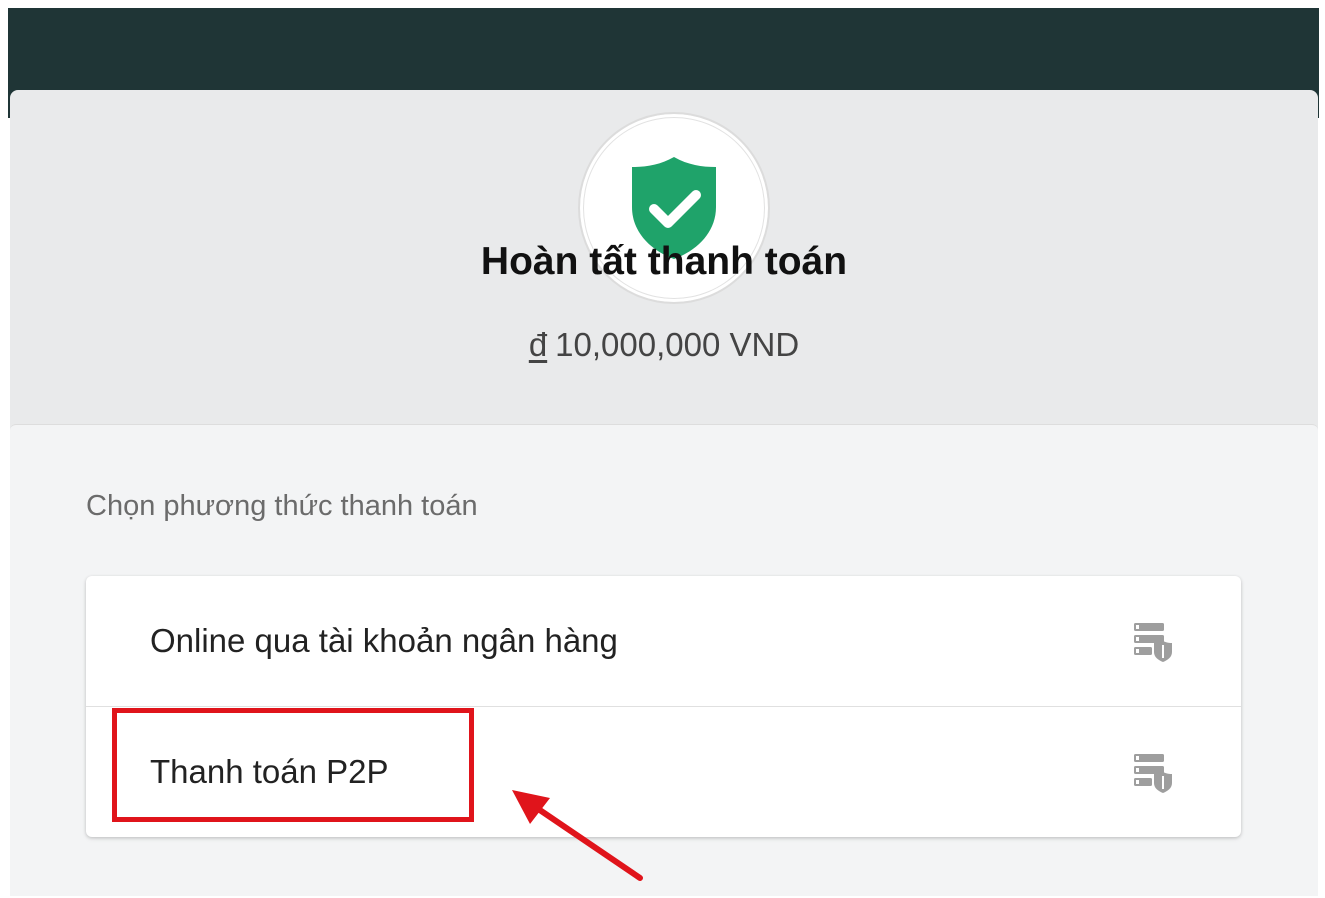 The width and height of the screenshot is (1325, 898). Describe the element at coordinates (677, 344) in the screenshot. I see `amount-value: 10,000,000 VND` at that location.